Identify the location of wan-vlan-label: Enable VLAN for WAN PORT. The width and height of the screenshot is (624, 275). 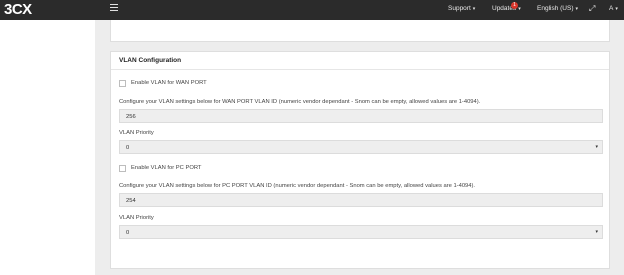
(169, 83).